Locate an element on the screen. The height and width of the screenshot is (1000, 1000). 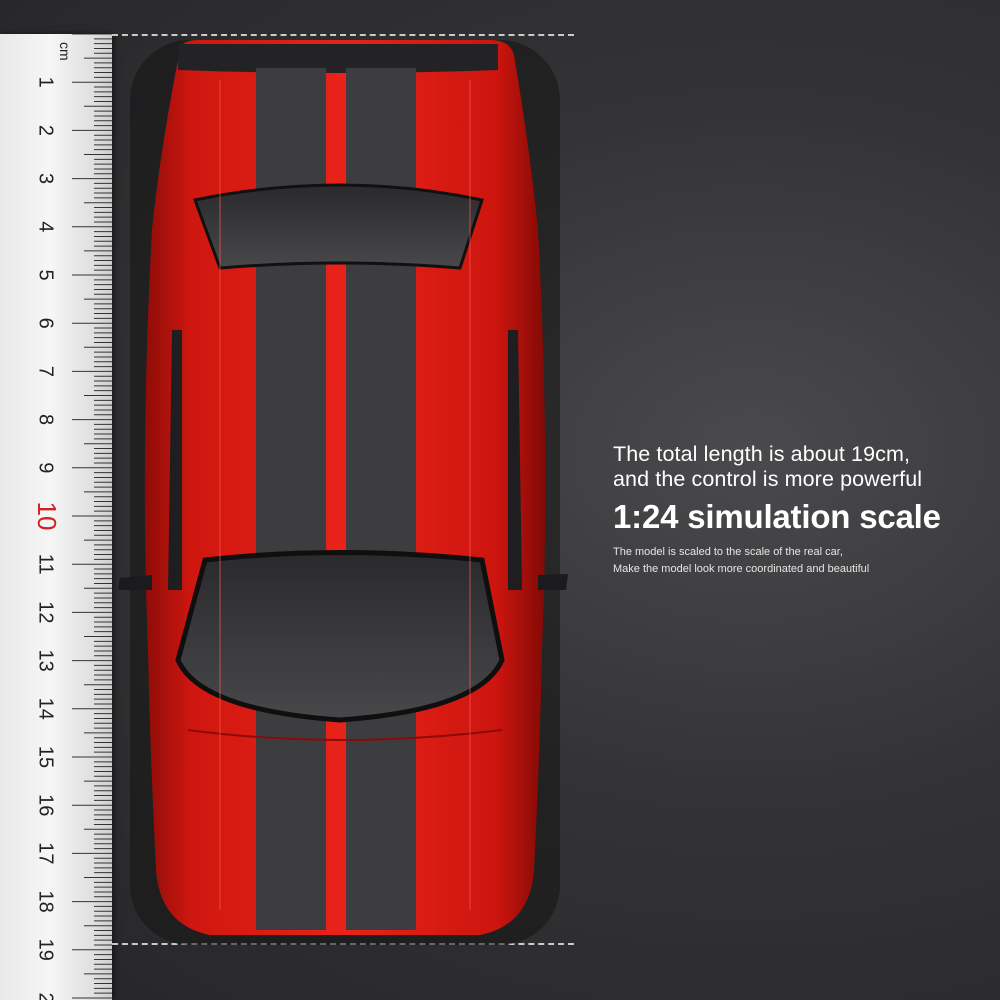
ruler-number: 18 is located at coordinates (46, 901).